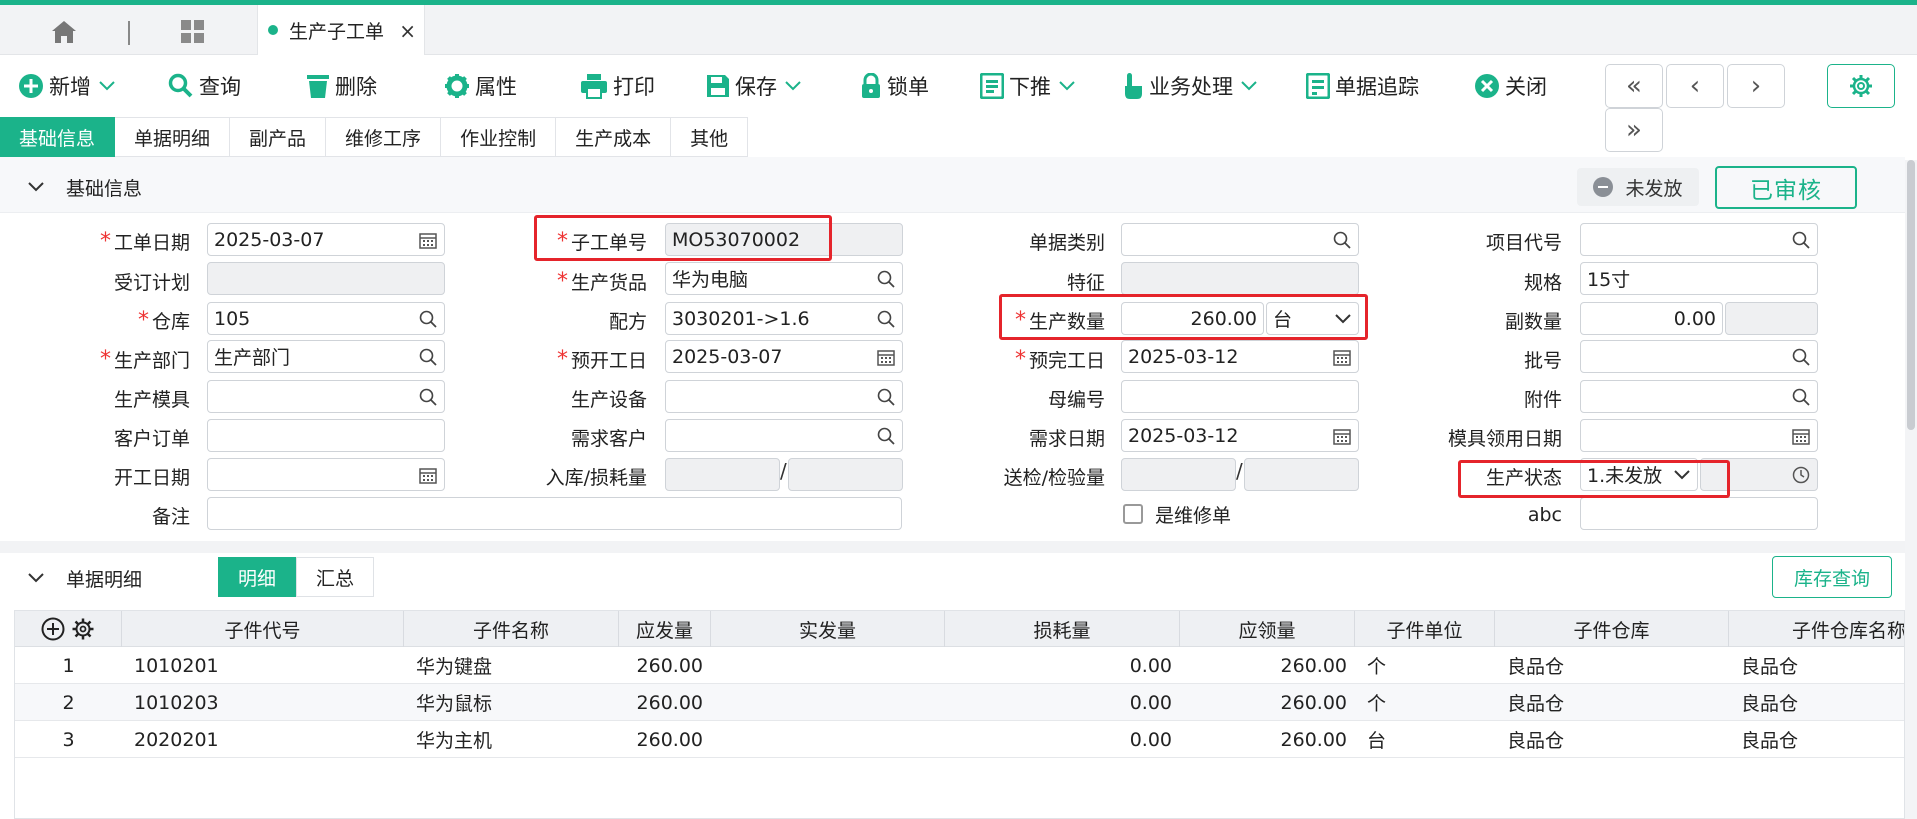 Image resolution: width=1917 pixels, height=819 pixels. Describe the element at coordinates (1695, 86) in the screenshot. I see `prev-record-button: ‹` at that location.